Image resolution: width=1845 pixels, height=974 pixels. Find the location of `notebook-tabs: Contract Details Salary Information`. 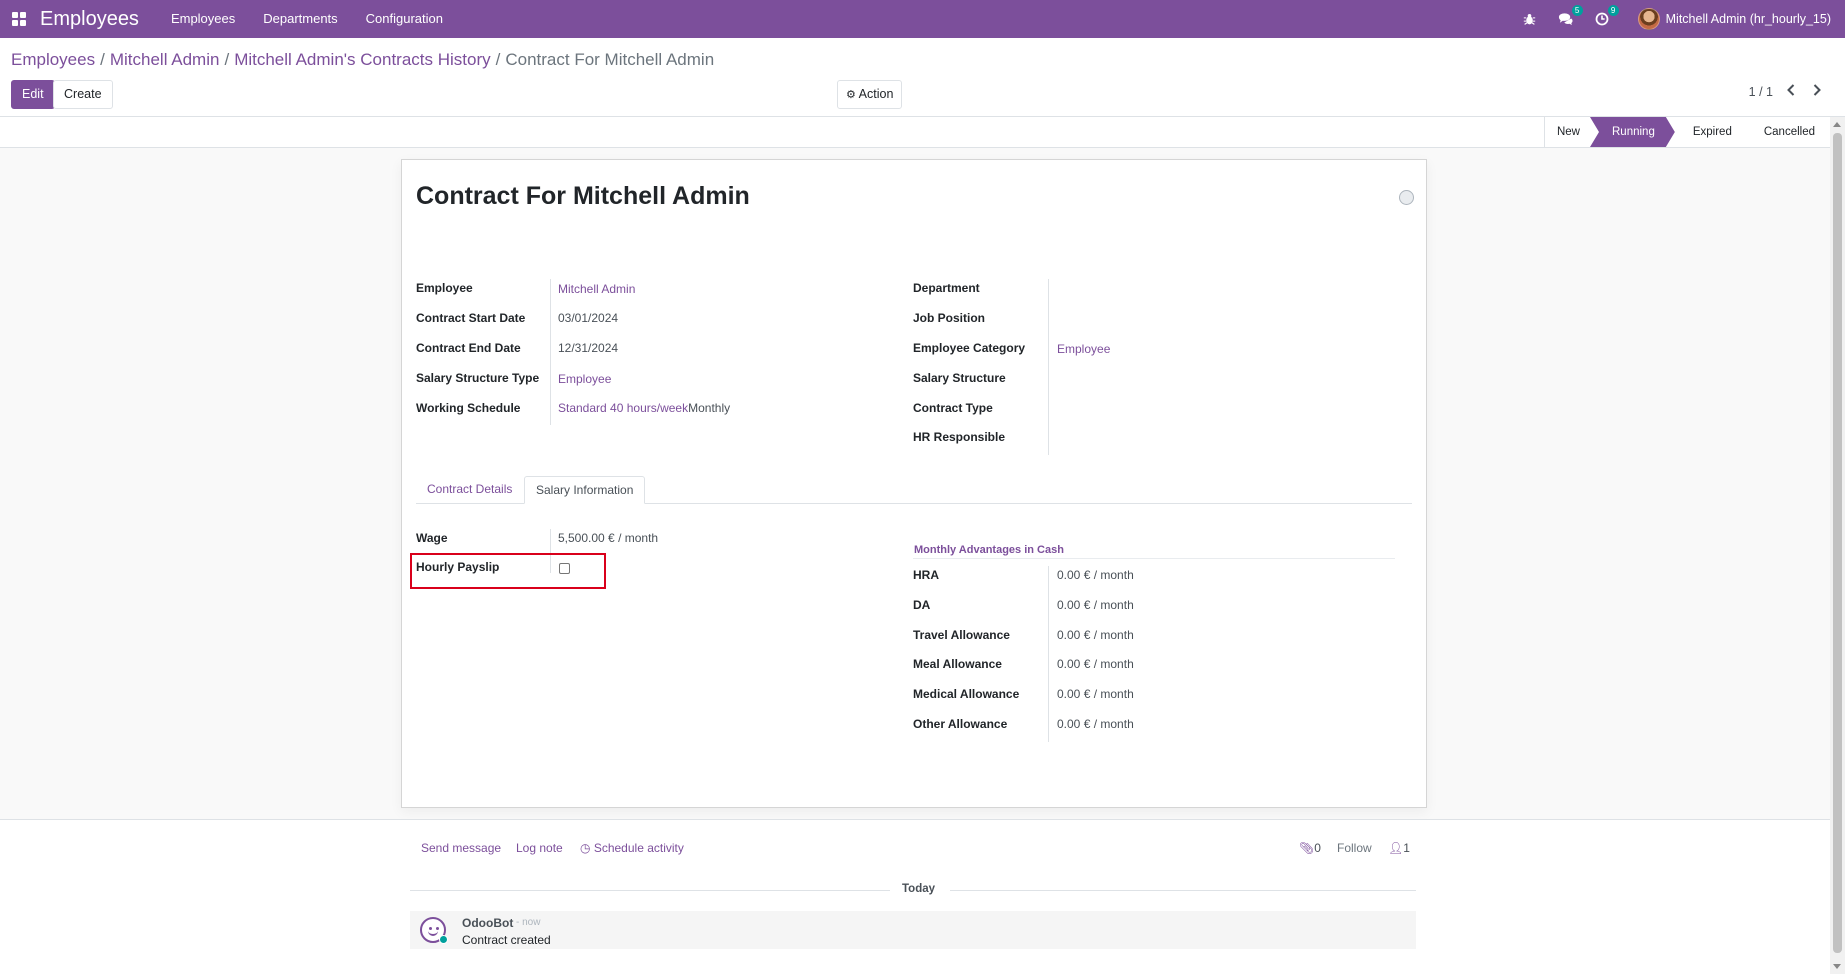

notebook-tabs: Contract Details Salary Information is located at coordinates (914, 490).